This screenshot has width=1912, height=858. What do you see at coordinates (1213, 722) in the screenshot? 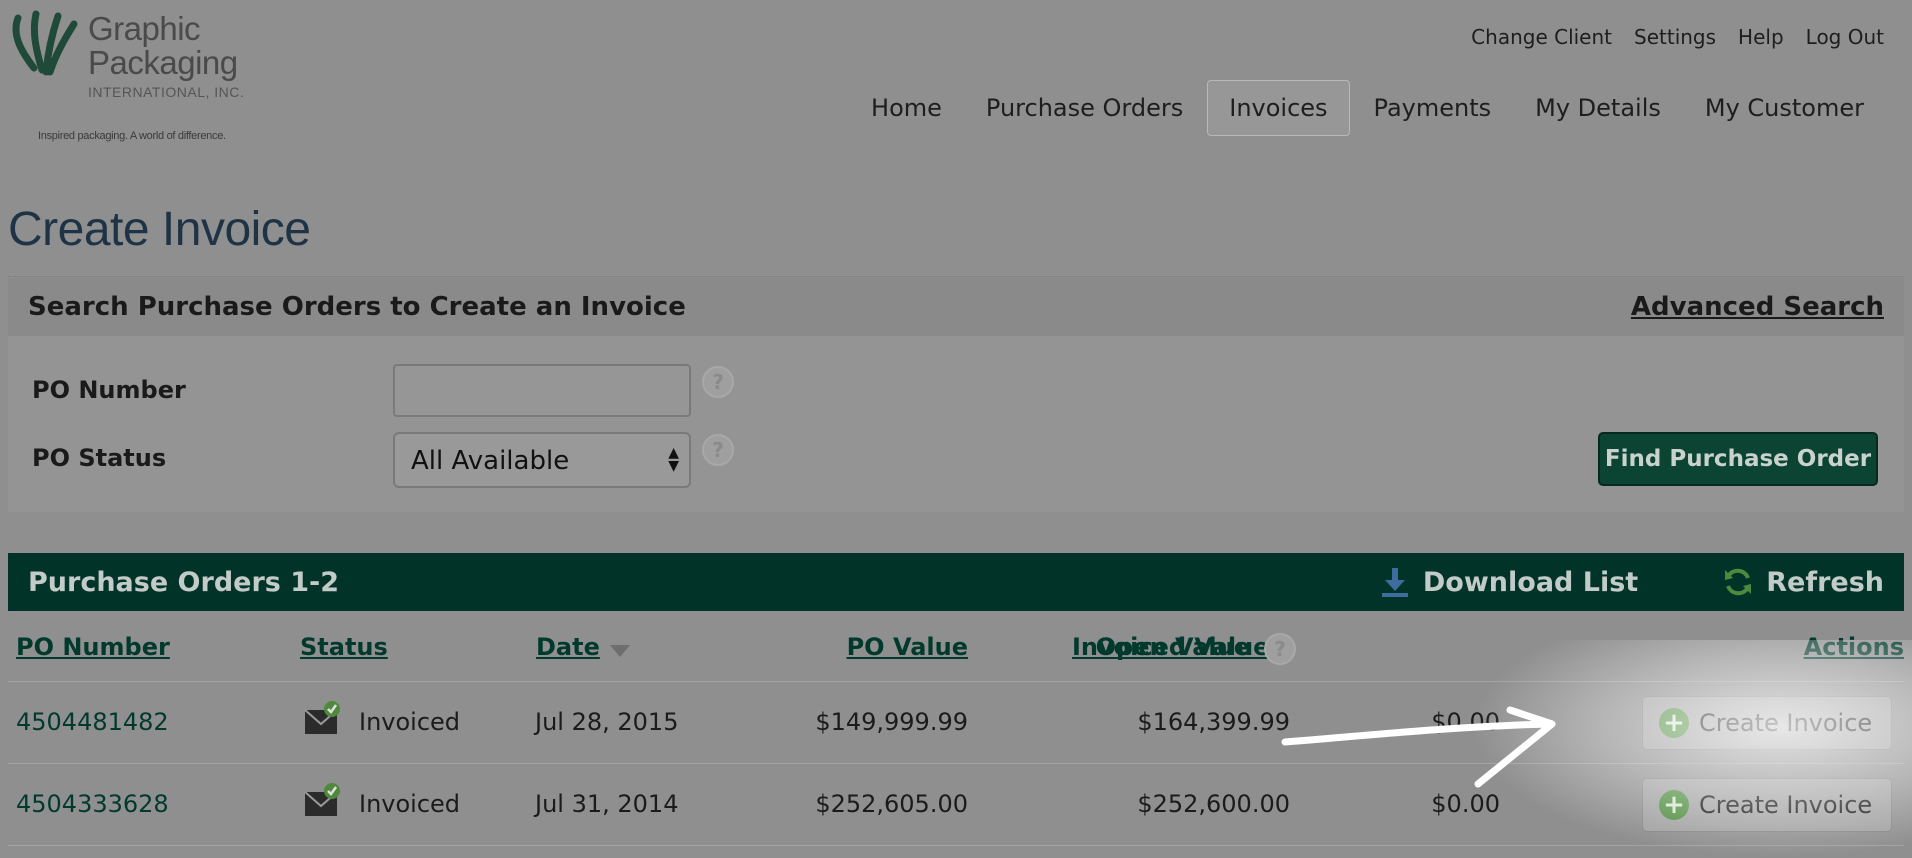
I see `invoiced-value-cell: $164,399.99` at bounding box center [1213, 722].